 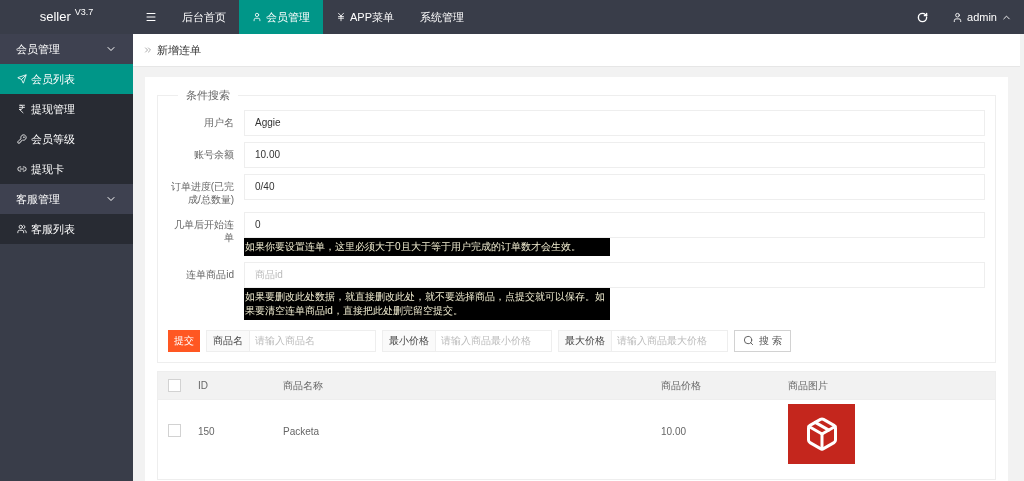 I want to click on menu-icon, so click(x=151, y=17).